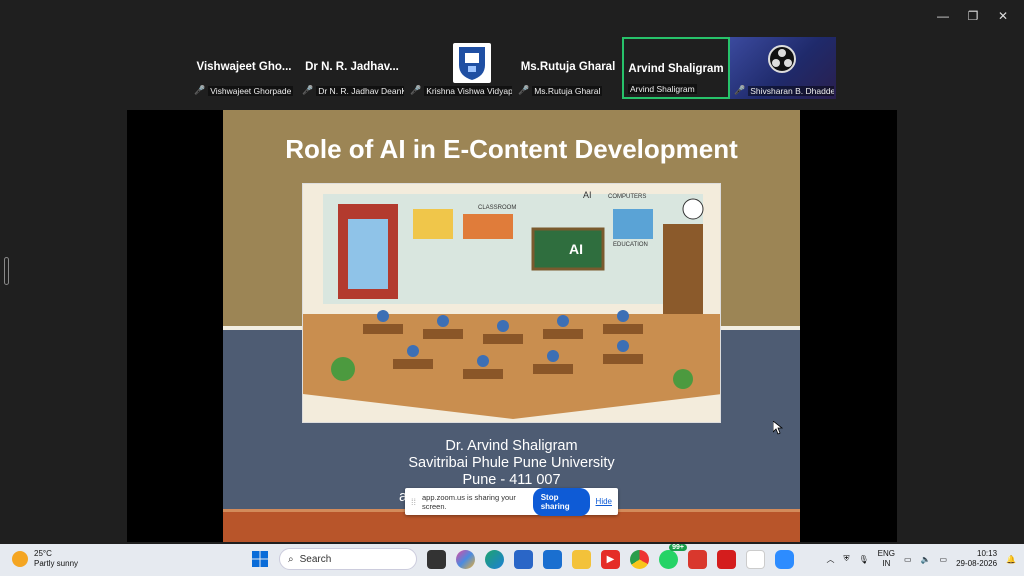  What do you see at coordinates (511, 463) in the screenshot?
I see `author-affiliation: Savitribai Phule Pune University` at bounding box center [511, 463].